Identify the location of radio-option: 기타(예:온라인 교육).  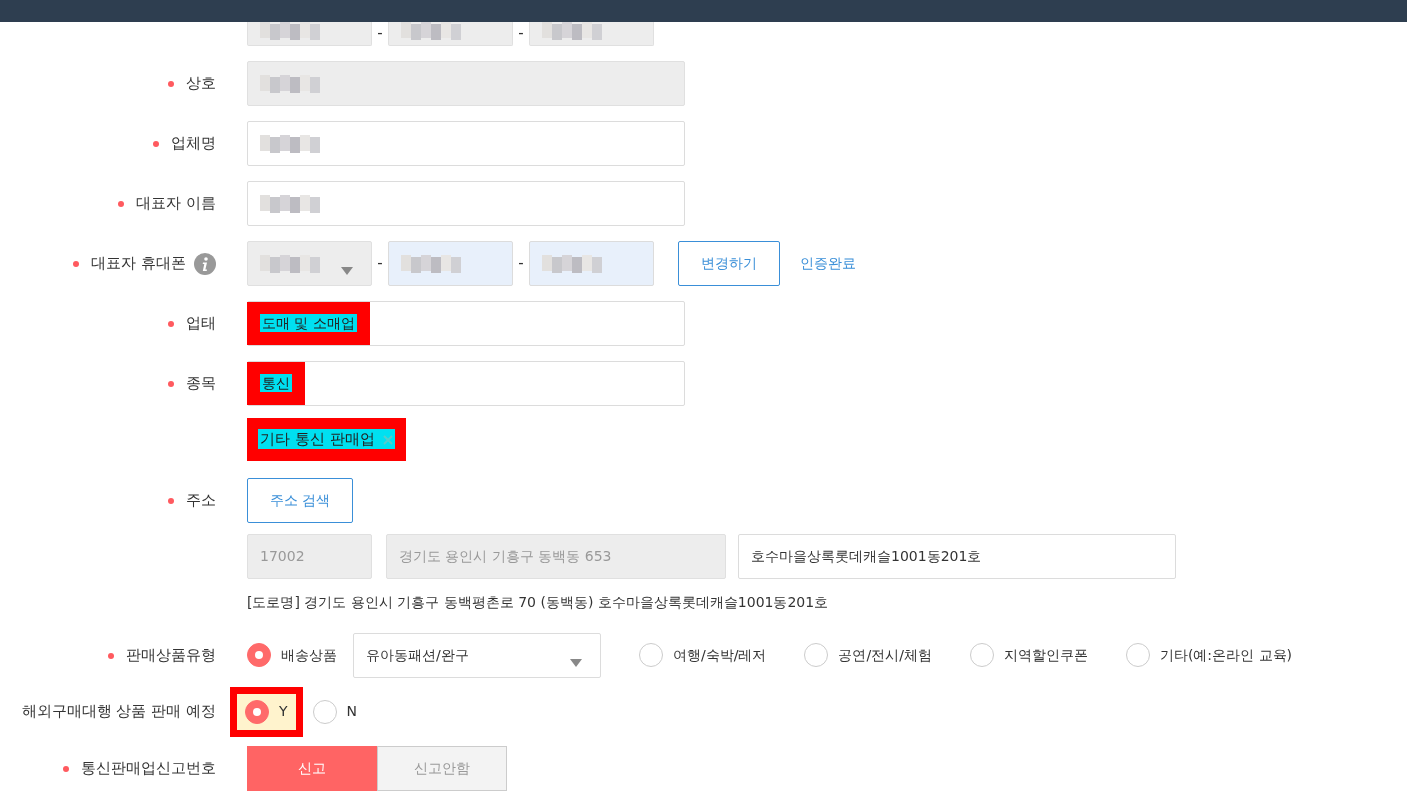
(1208, 655).